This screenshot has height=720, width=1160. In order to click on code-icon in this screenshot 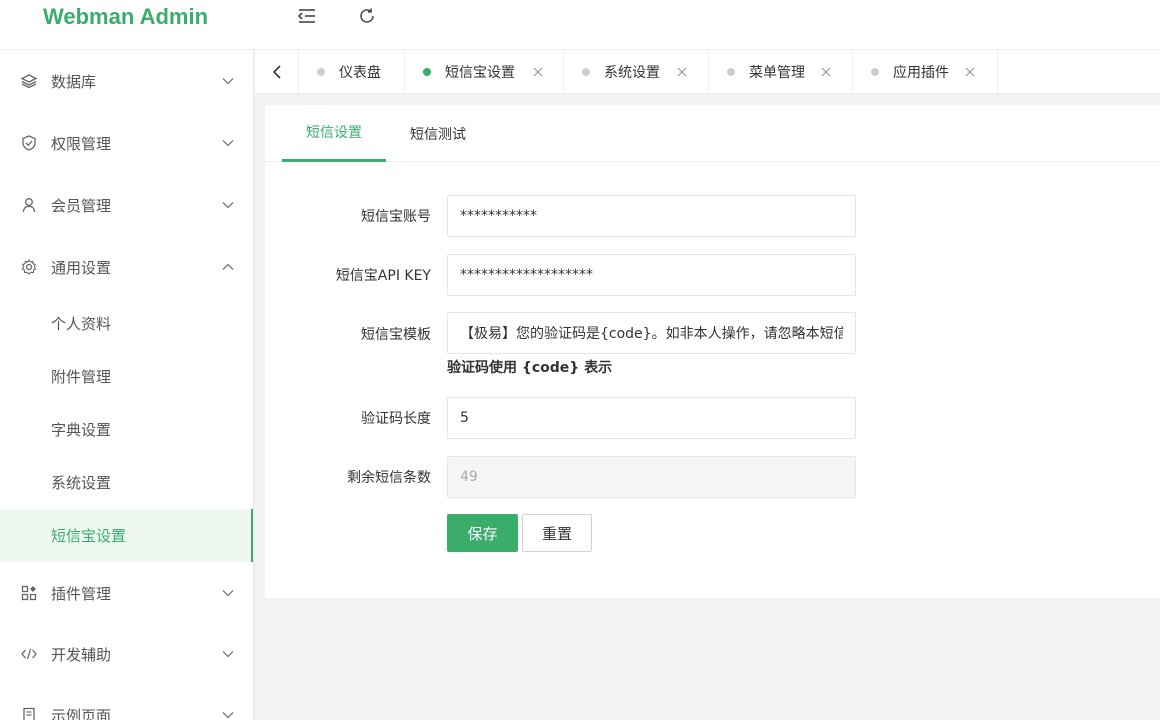, I will do `click(29, 654)`.